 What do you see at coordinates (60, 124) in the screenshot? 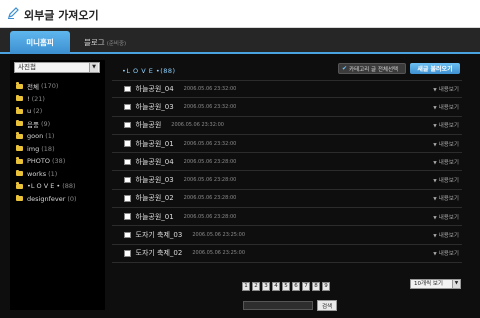
I see `category-item: 음풍 (9)` at bounding box center [60, 124].